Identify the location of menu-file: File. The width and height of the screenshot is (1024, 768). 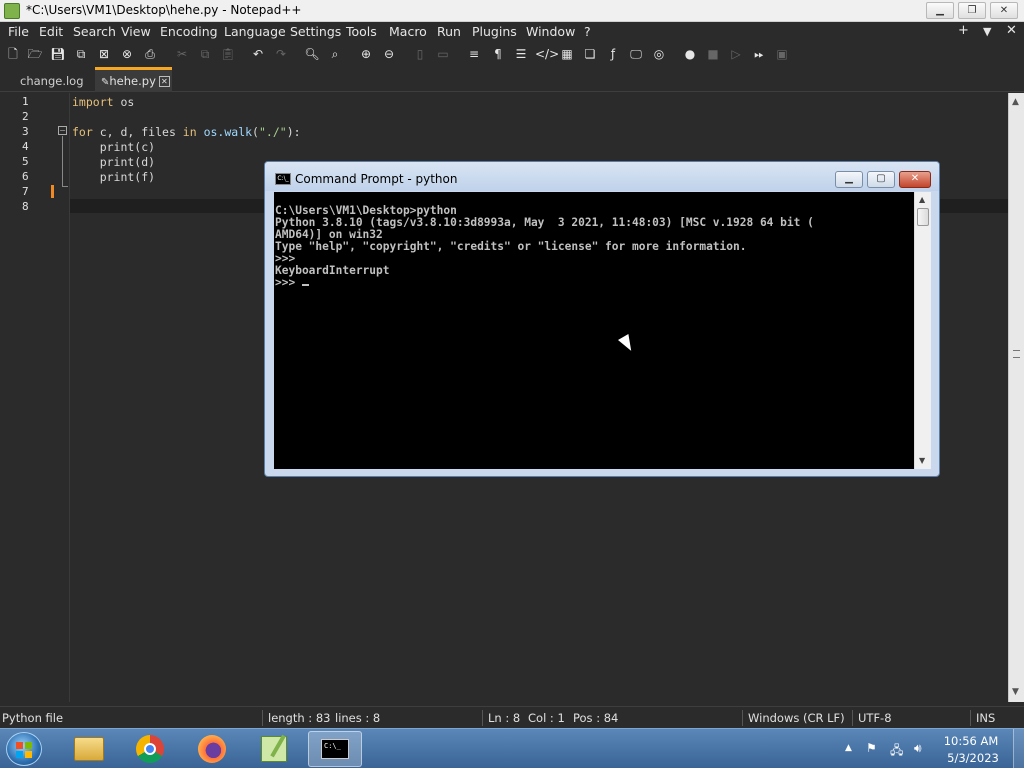
(18, 31).